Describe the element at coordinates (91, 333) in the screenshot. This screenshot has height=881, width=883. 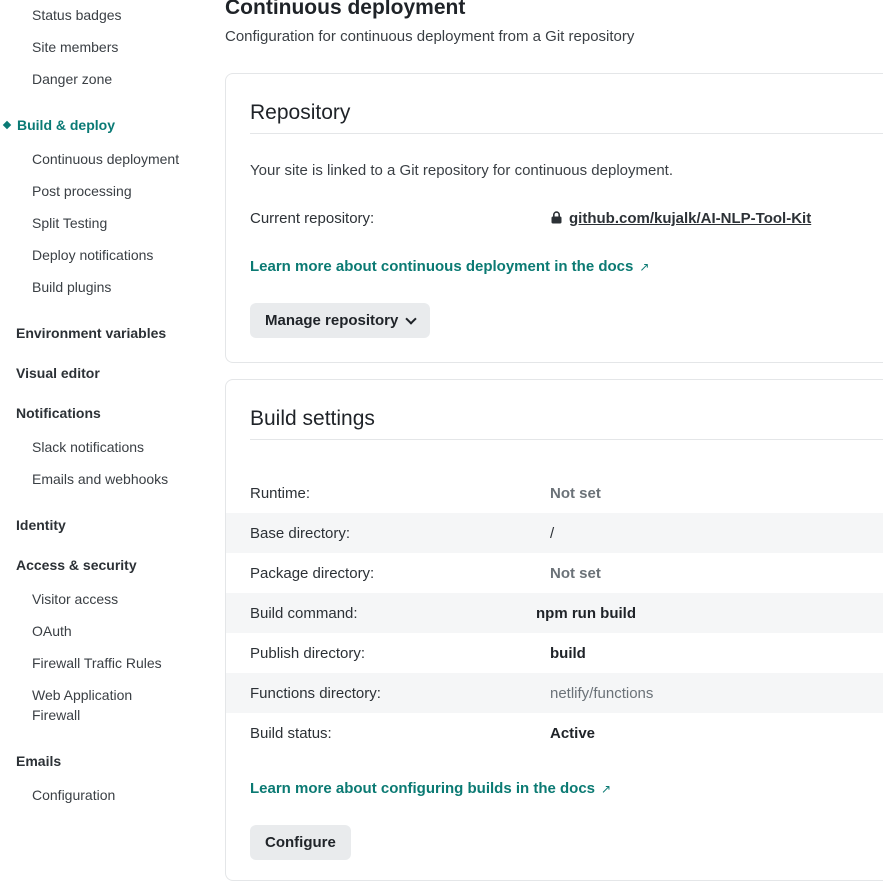
I see `sidebar-section-environment-variables: Environment variables` at that location.